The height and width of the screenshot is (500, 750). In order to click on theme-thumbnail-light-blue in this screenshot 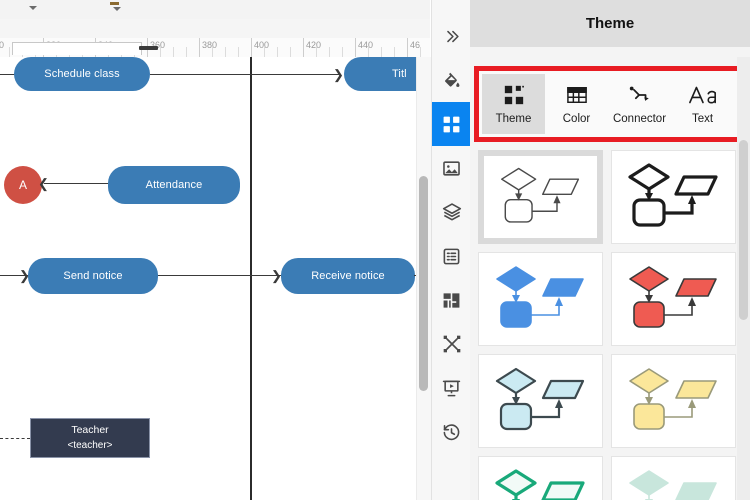, I will do `click(540, 401)`.